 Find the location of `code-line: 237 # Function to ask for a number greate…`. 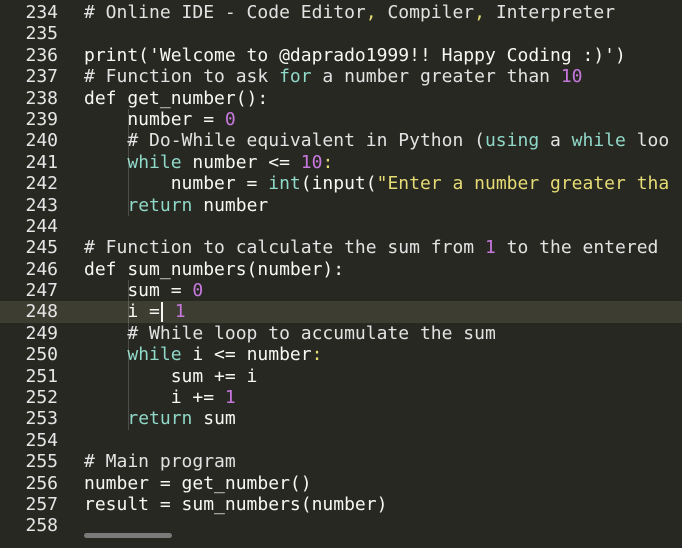

code-line: 237 # Function to ask for a number greate… is located at coordinates (341, 76).